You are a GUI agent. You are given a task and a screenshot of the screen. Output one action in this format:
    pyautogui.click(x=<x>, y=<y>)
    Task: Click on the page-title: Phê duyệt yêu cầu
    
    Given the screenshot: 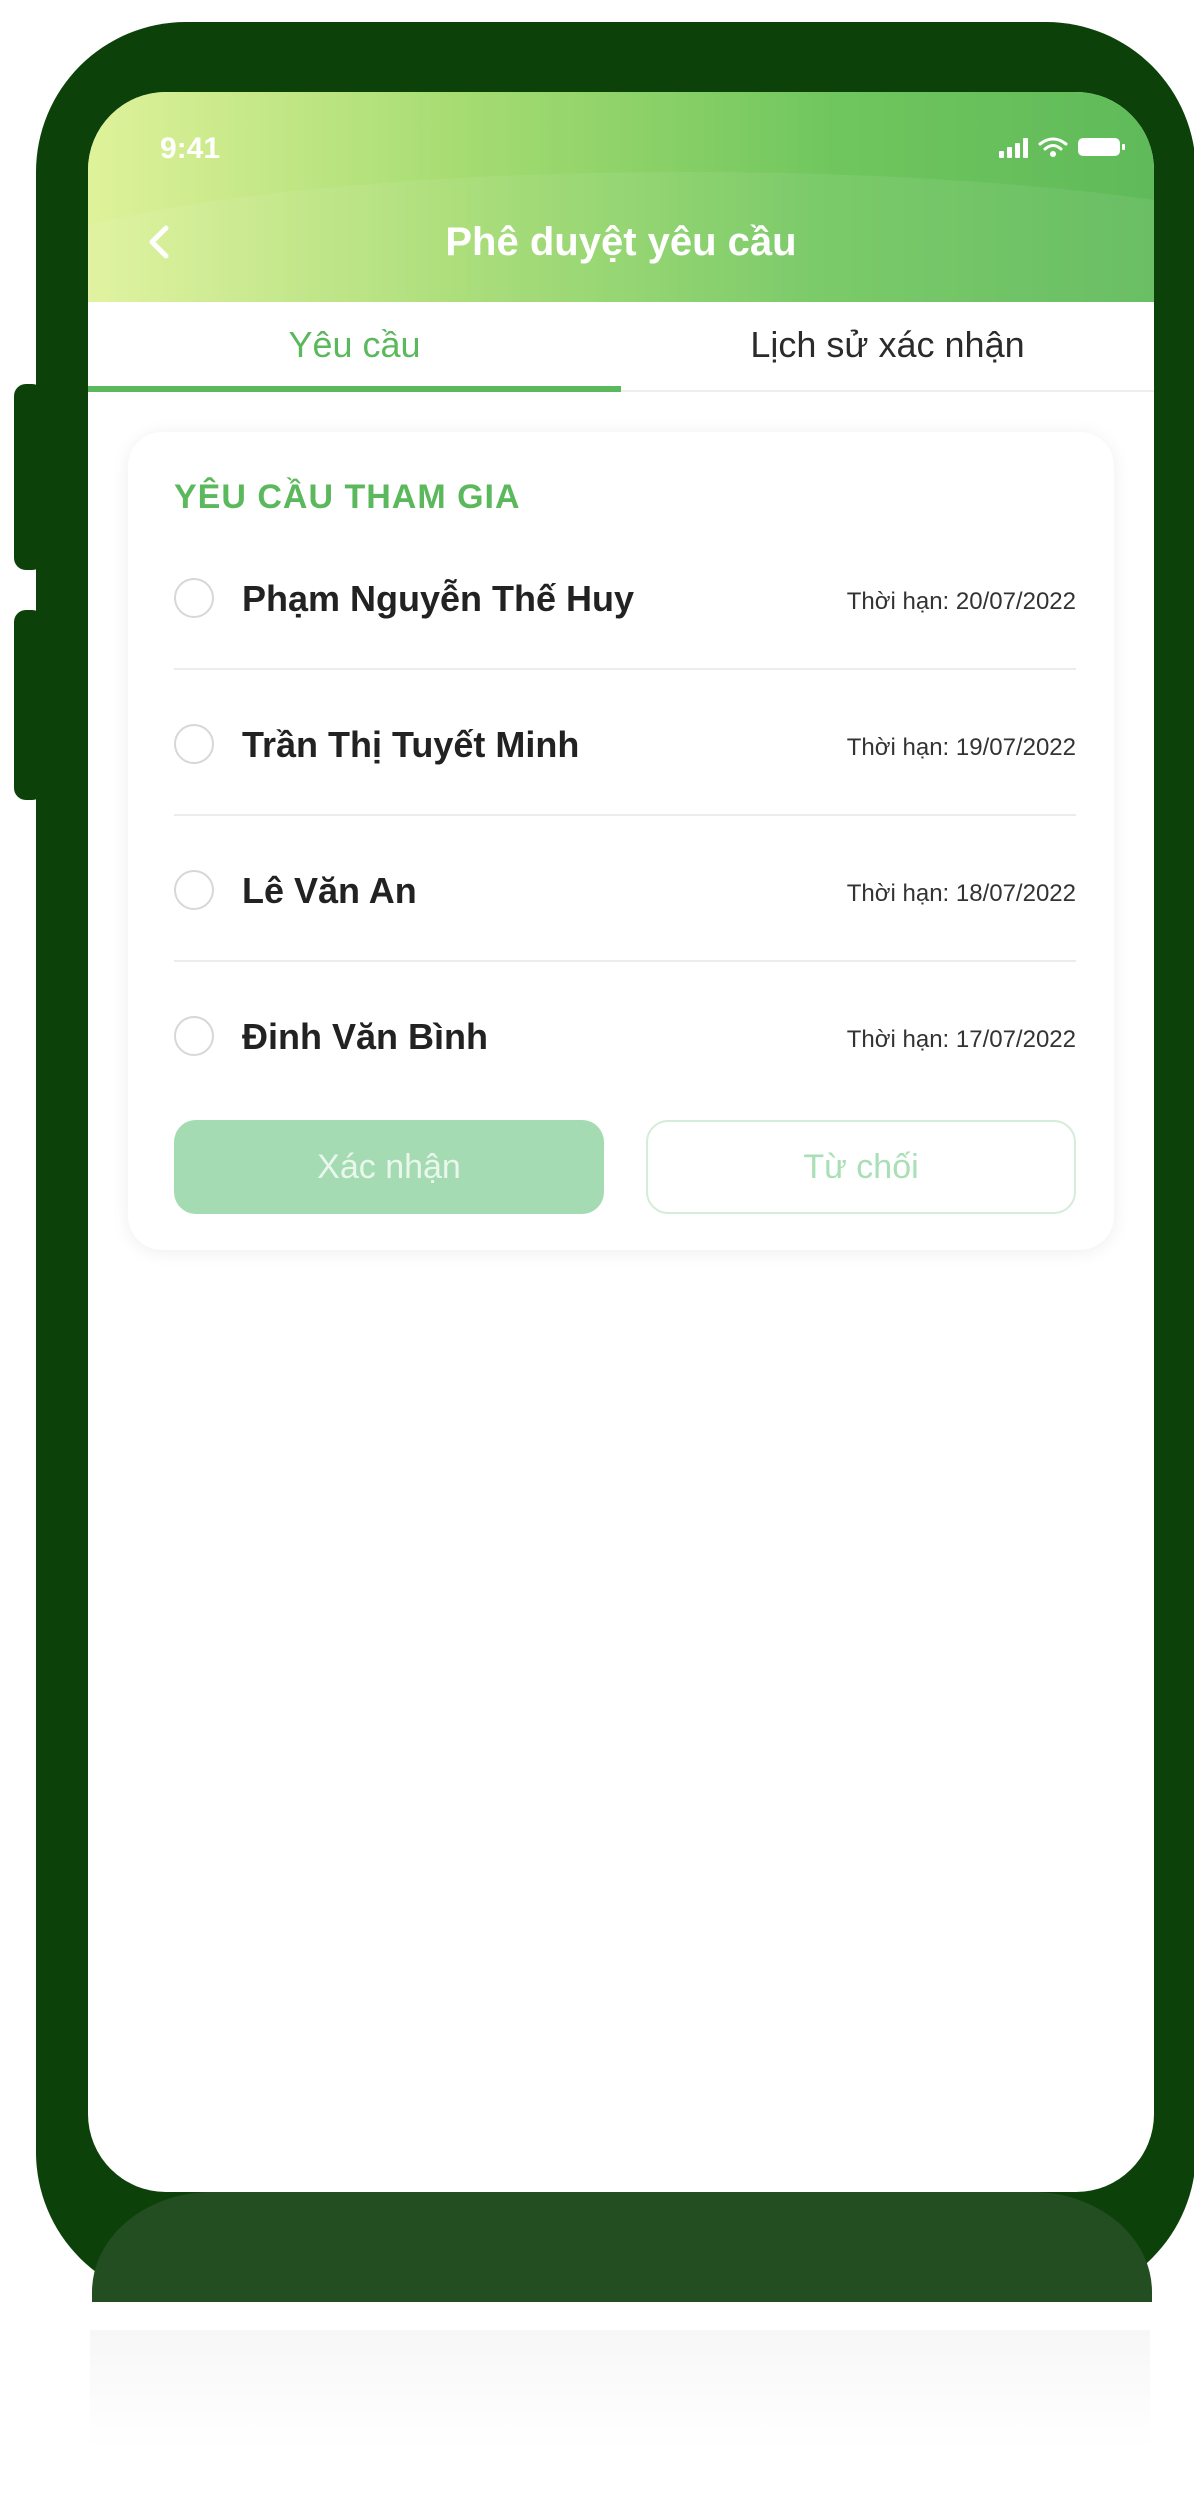 What is the action you would take?
    pyautogui.click(x=621, y=242)
    